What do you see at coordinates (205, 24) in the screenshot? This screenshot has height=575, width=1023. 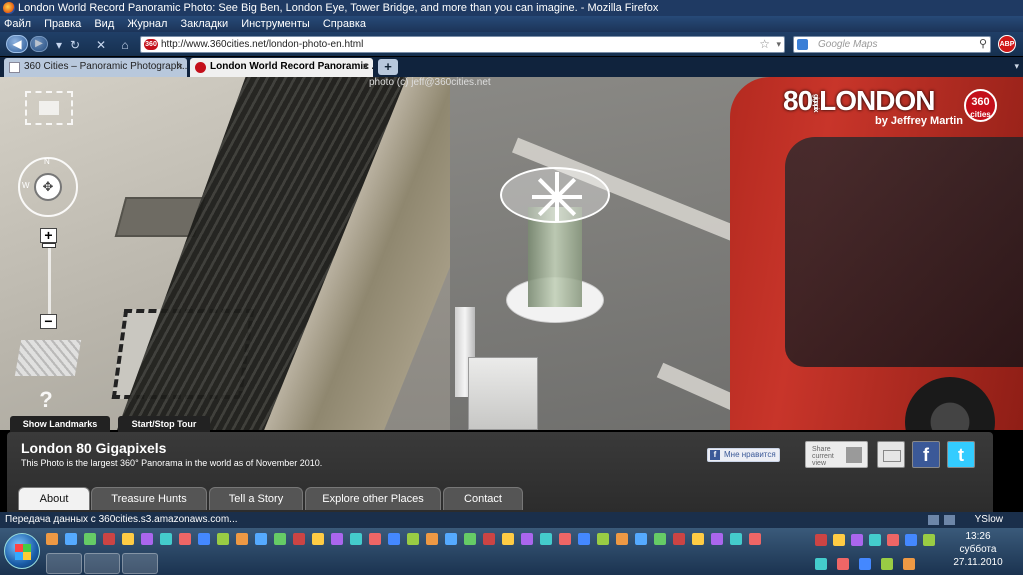 I see `menu-bookmarks: Закладки` at bounding box center [205, 24].